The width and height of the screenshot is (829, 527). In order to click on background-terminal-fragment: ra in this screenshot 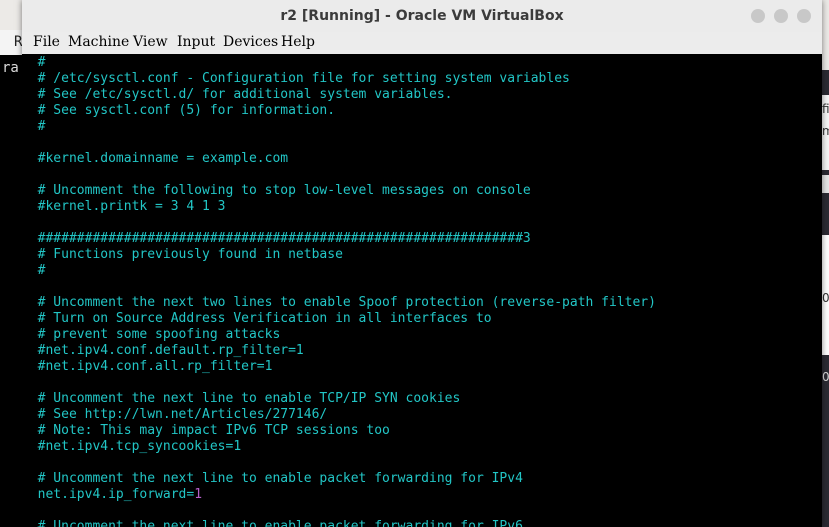, I will do `click(10, 68)`.